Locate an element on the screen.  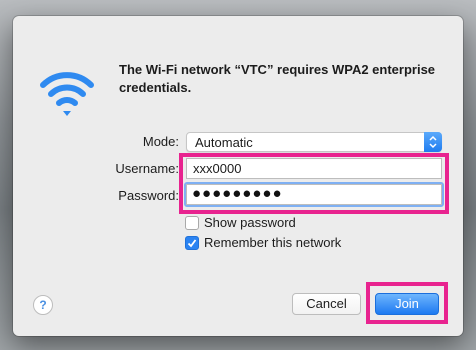
show-password-checkbox is located at coordinates (192, 223).